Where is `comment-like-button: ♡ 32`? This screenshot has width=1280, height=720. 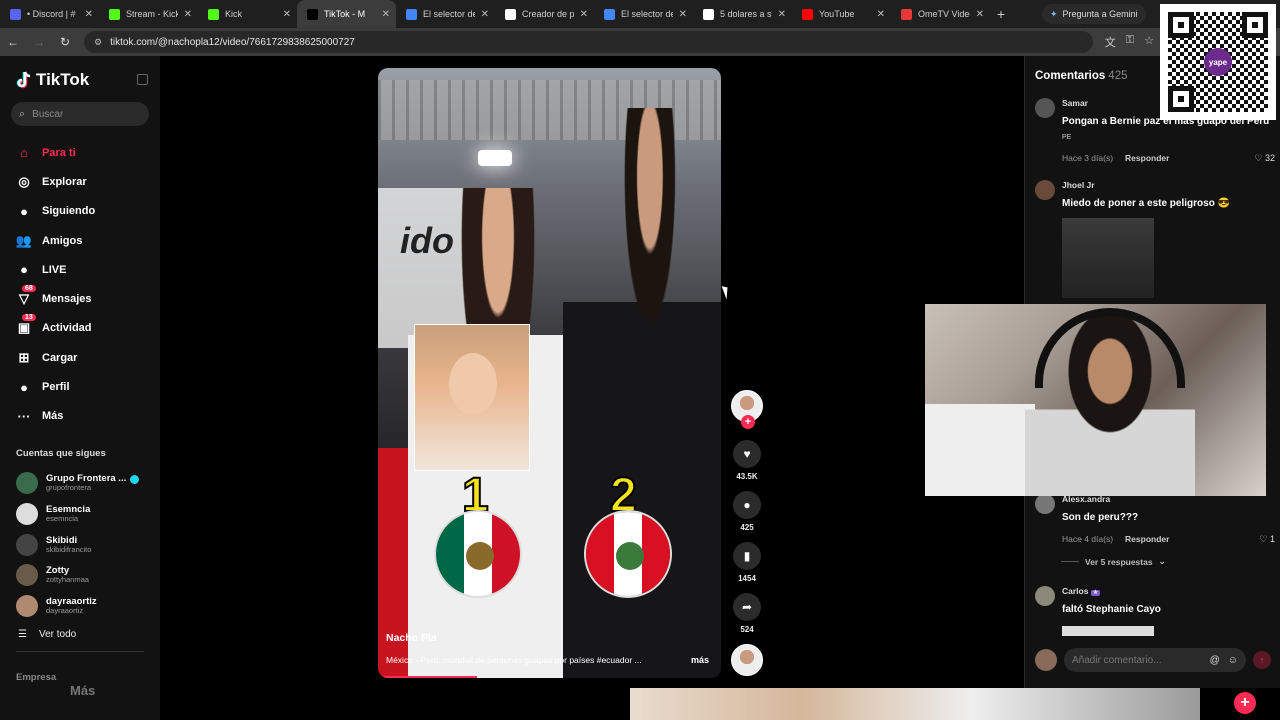 comment-like-button: ♡ 32 is located at coordinates (1264, 158).